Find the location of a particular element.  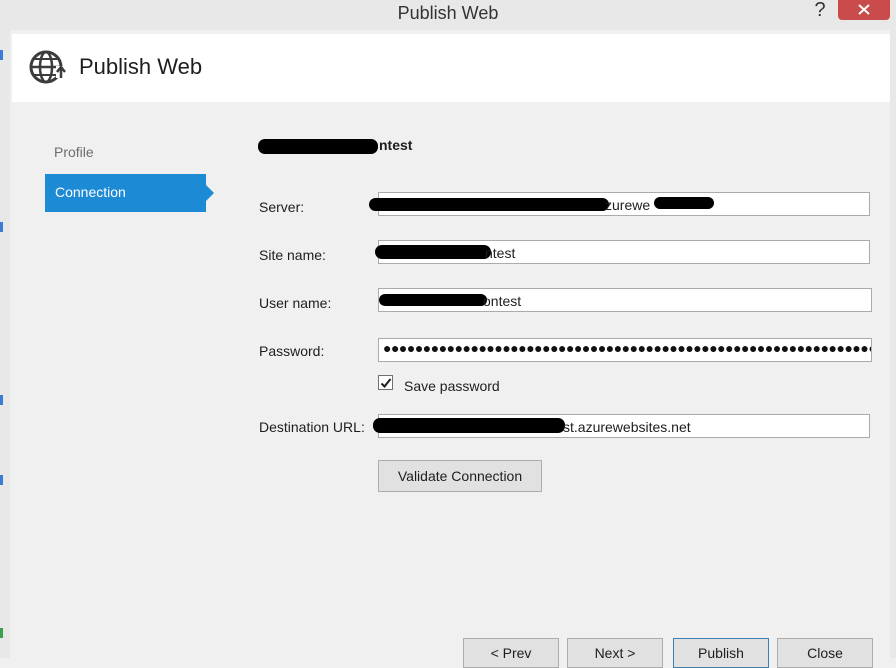

site-name-input: ntest is located at coordinates (622, 252).